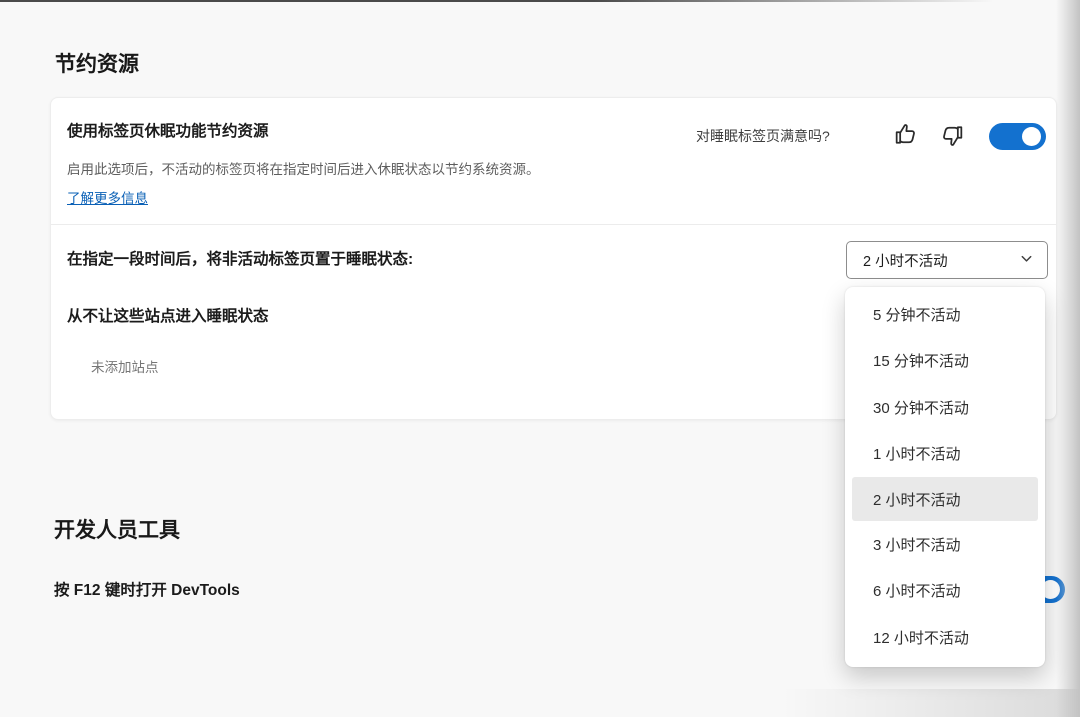  What do you see at coordinates (540, 1) in the screenshot?
I see `window-top-edge` at bounding box center [540, 1].